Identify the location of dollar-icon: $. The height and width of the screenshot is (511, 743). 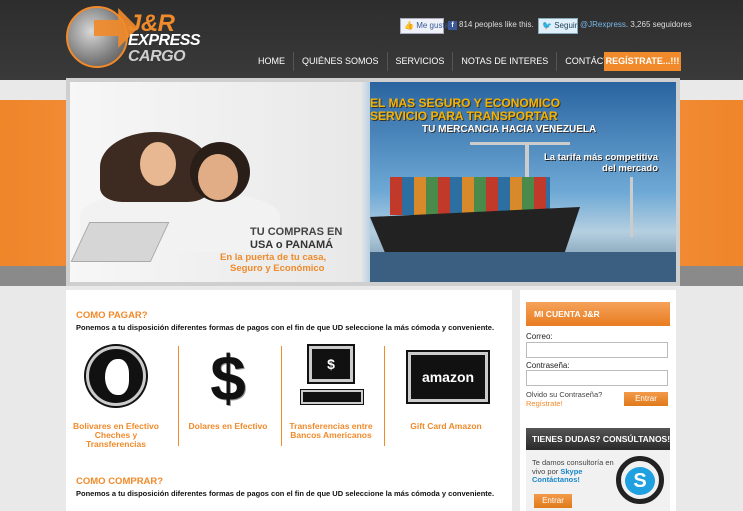
(228, 378).